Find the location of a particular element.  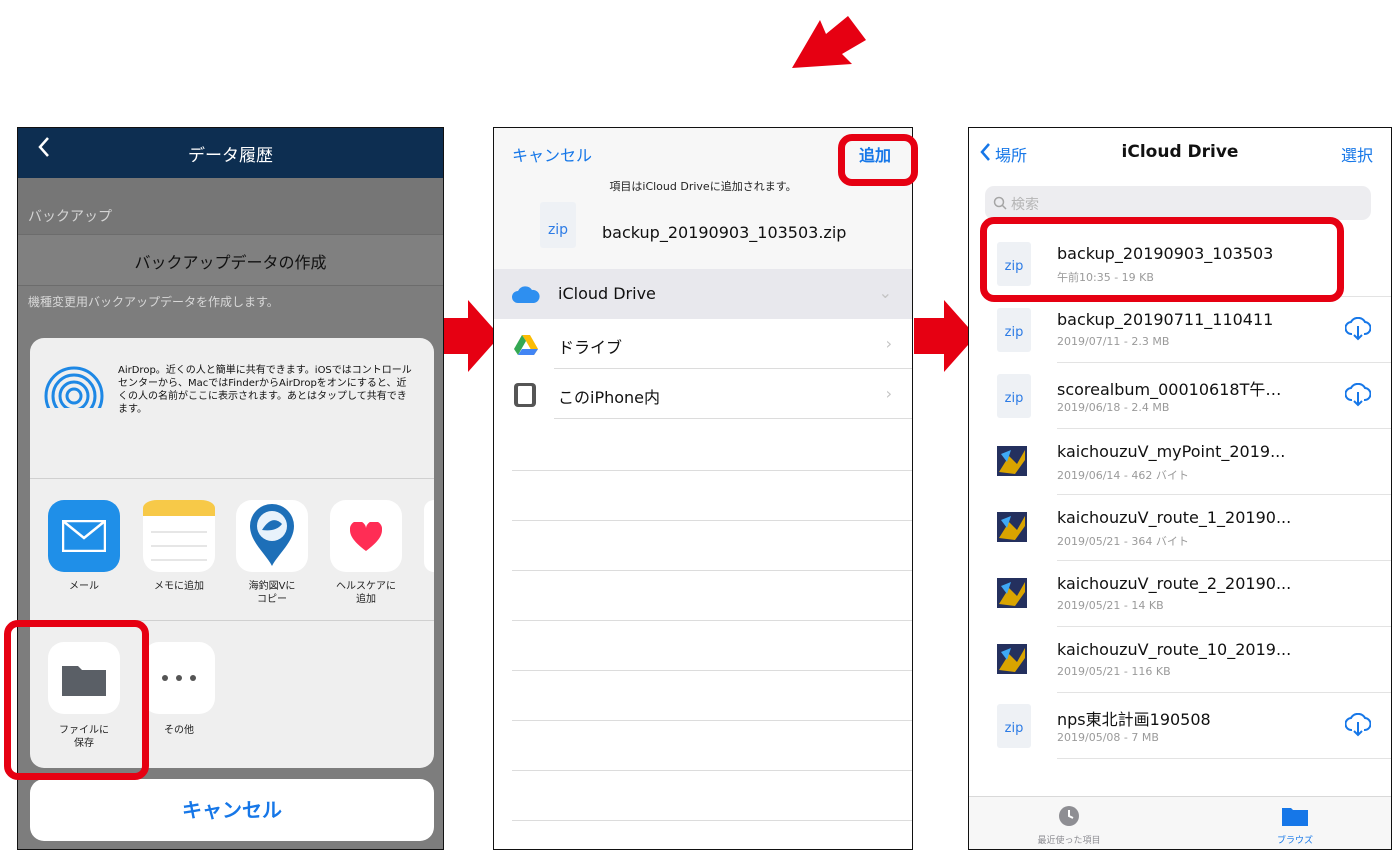

search-icon is located at coordinates (1000, 203).